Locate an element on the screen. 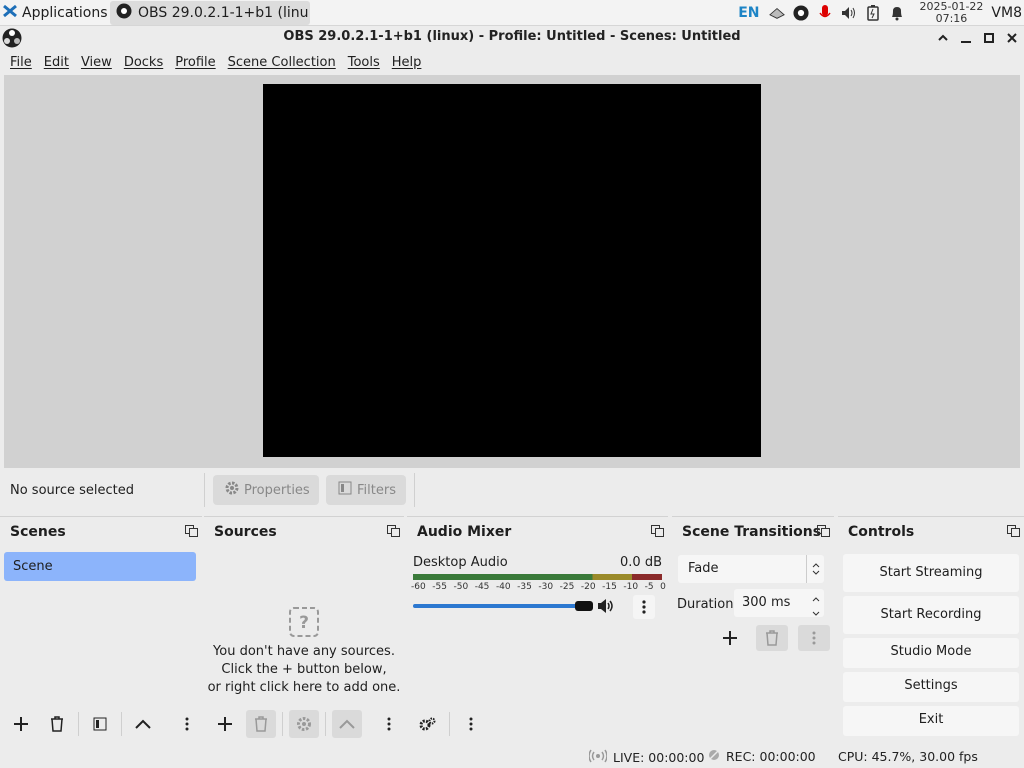  source-properties-button is located at coordinates (304, 724).